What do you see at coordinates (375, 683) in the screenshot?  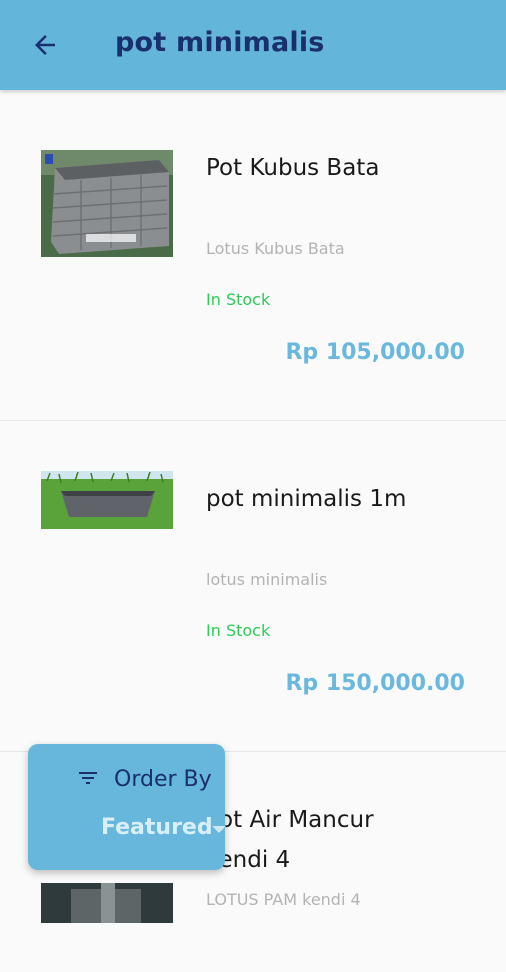 I see `product-price: Rp 150,000.00` at bounding box center [375, 683].